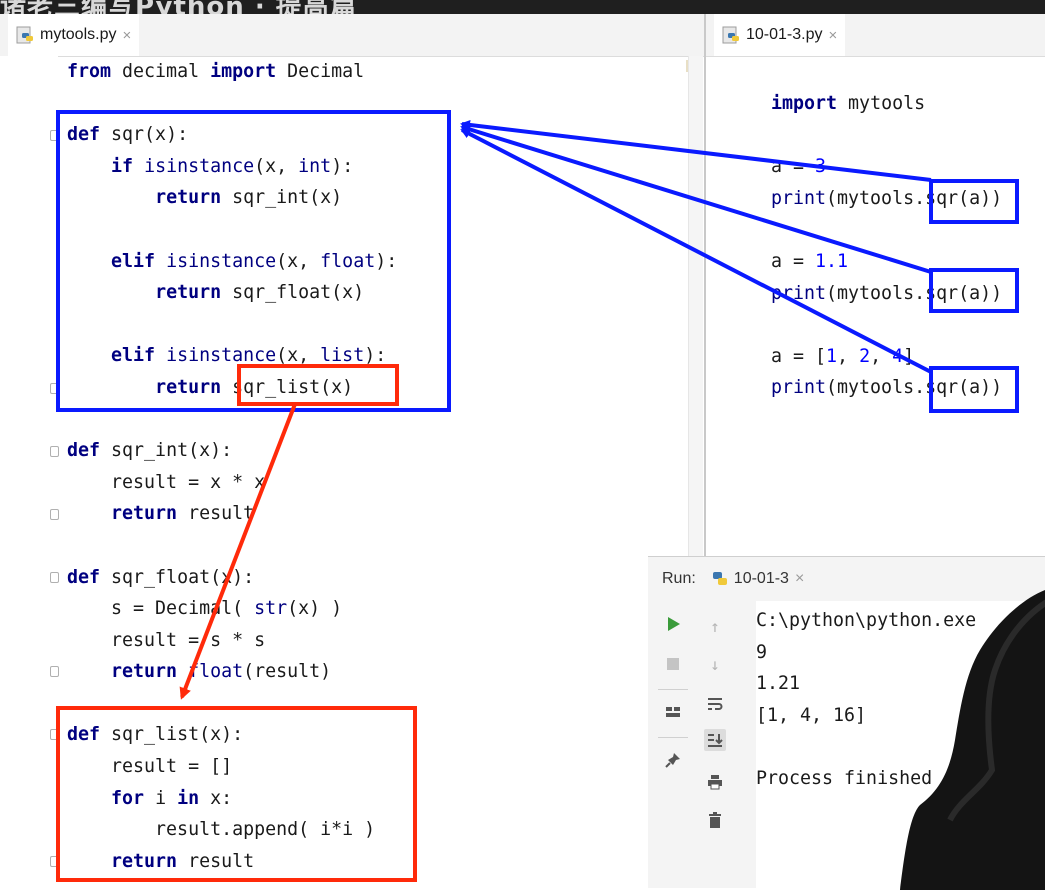 This screenshot has height=890, width=1045. Describe the element at coordinates (238, 551) in the screenshot. I see `arrow-call-to-sqr-list` at that location.